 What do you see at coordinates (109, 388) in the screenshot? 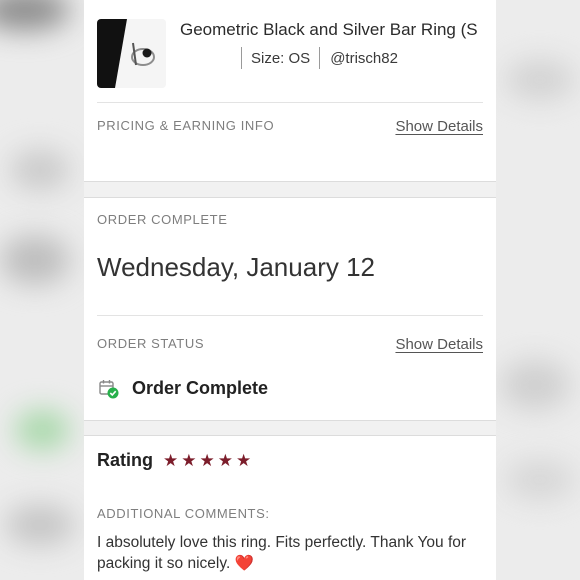
I see `calendar-check-icon` at bounding box center [109, 388].